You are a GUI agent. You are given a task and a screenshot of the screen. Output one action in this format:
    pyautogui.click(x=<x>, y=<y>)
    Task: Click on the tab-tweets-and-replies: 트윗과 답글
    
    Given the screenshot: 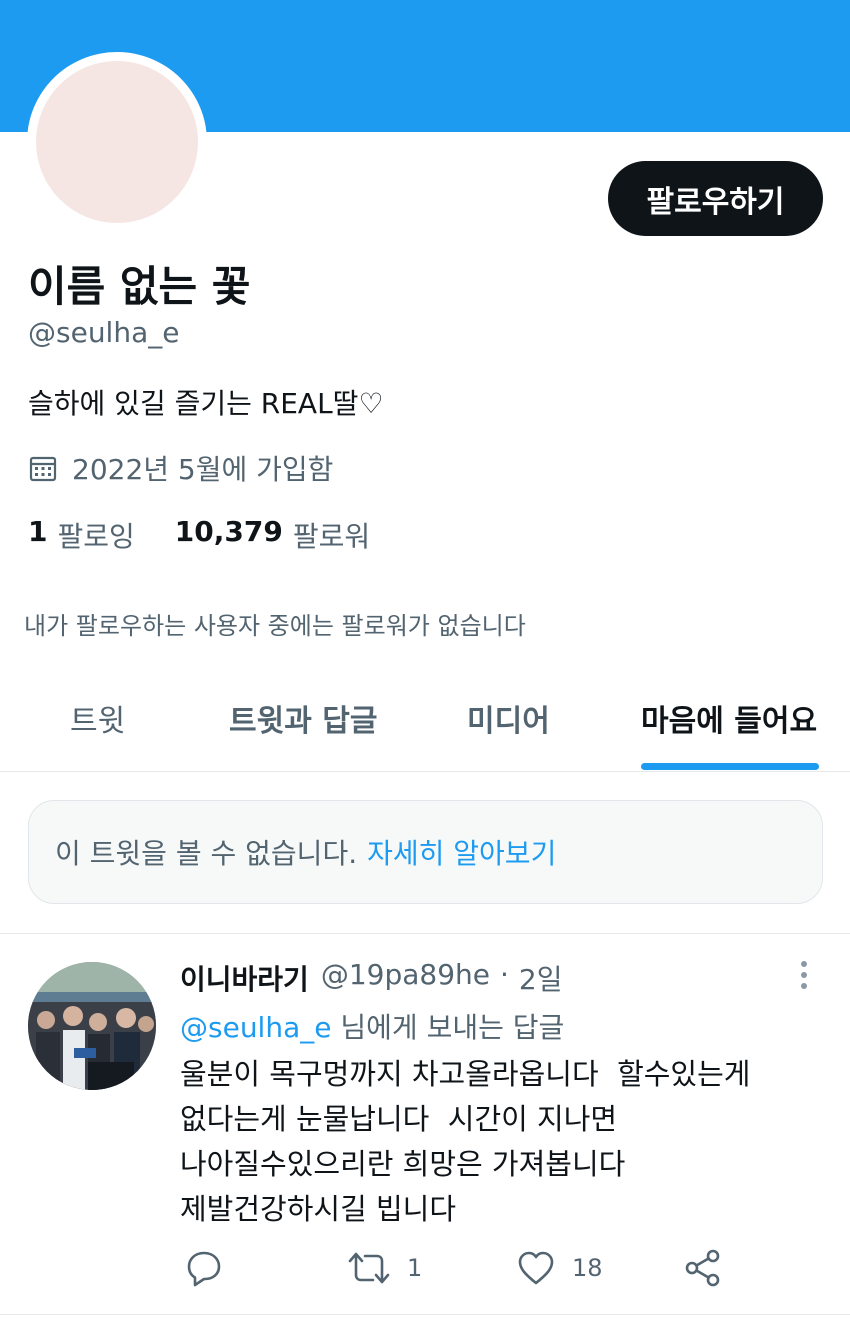 What is the action you would take?
    pyautogui.click(x=303, y=718)
    